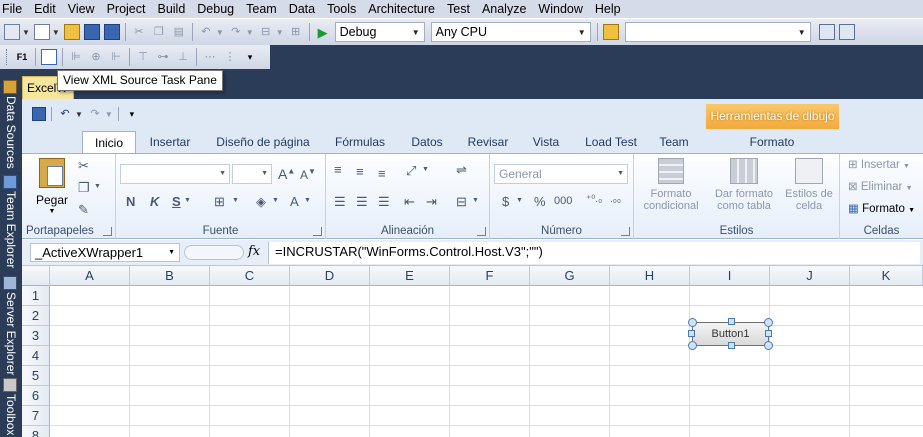 This screenshot has height=437, width=923. I want to click on font-color-icon: A, so click(294, 201).